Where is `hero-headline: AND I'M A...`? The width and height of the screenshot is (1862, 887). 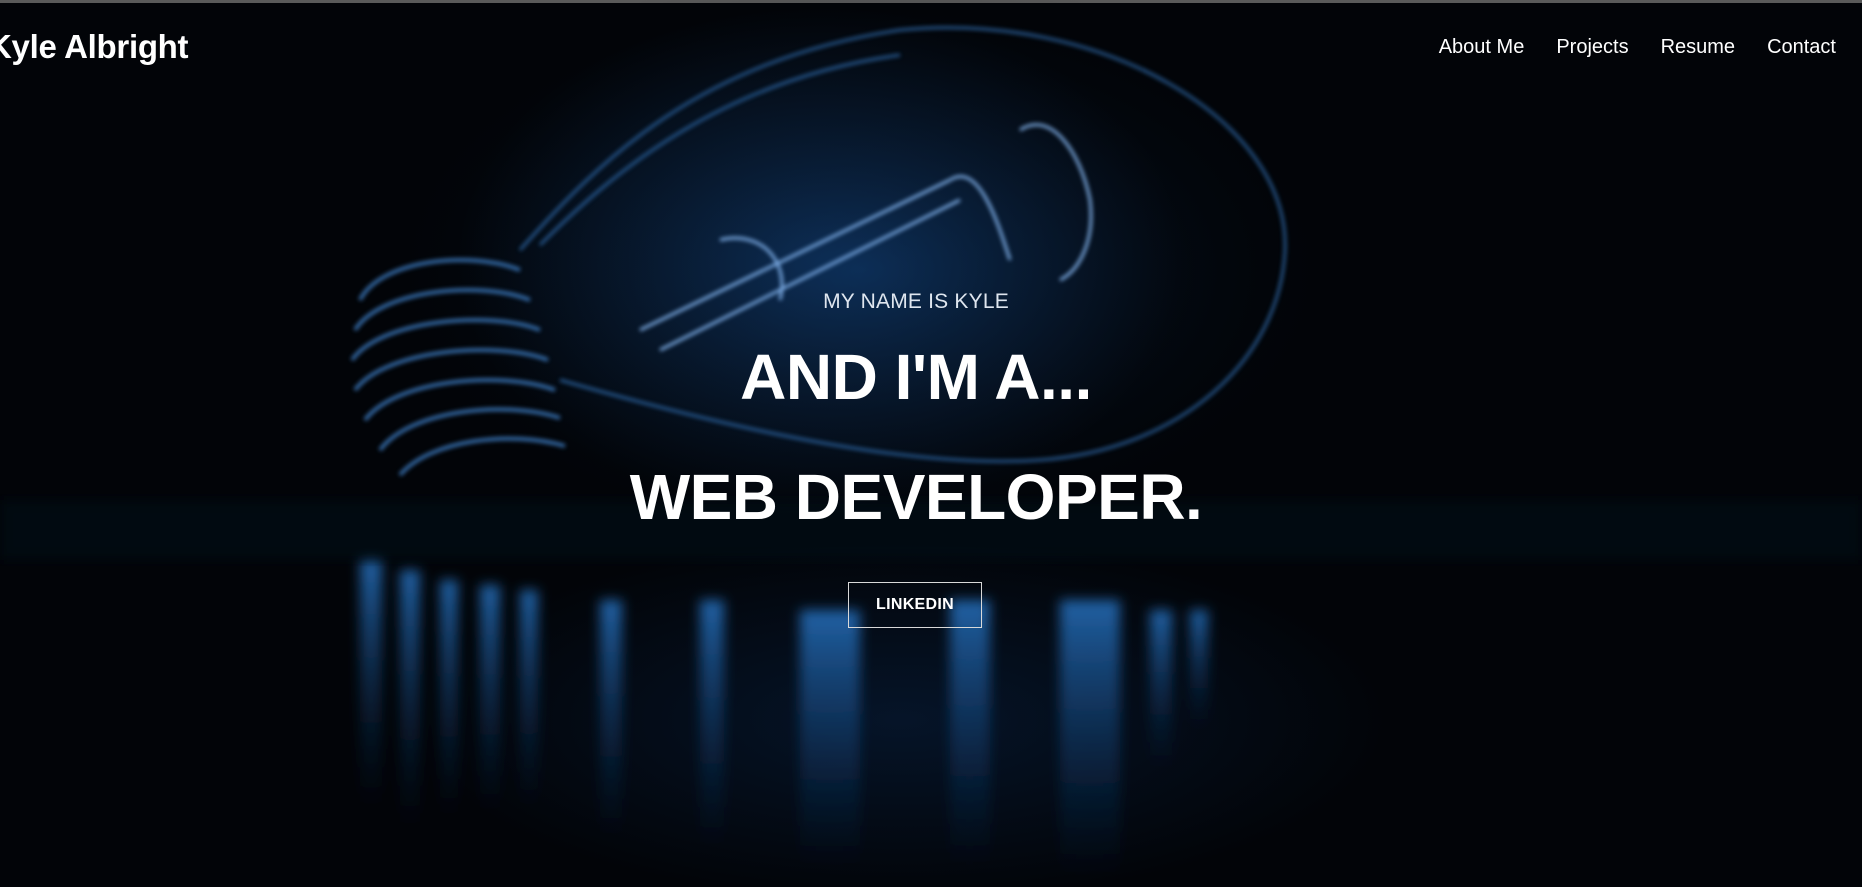 hero-headline: AND I'M A... is located at coordinates (916, 377).